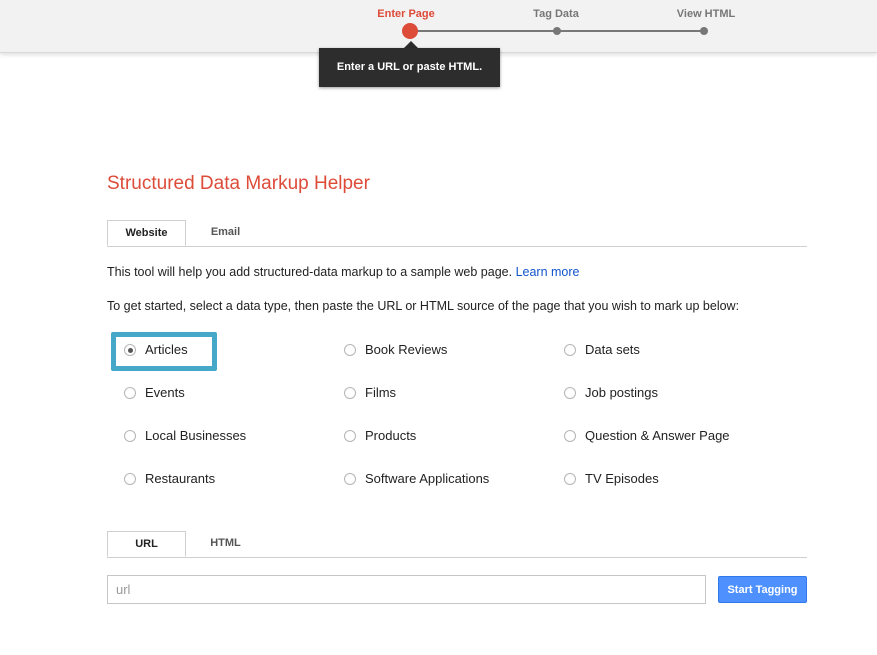  What do you see at coordinates (146, 544) in the screenshot?
I see `tab-url: URL` at bounding box center [146, 544].